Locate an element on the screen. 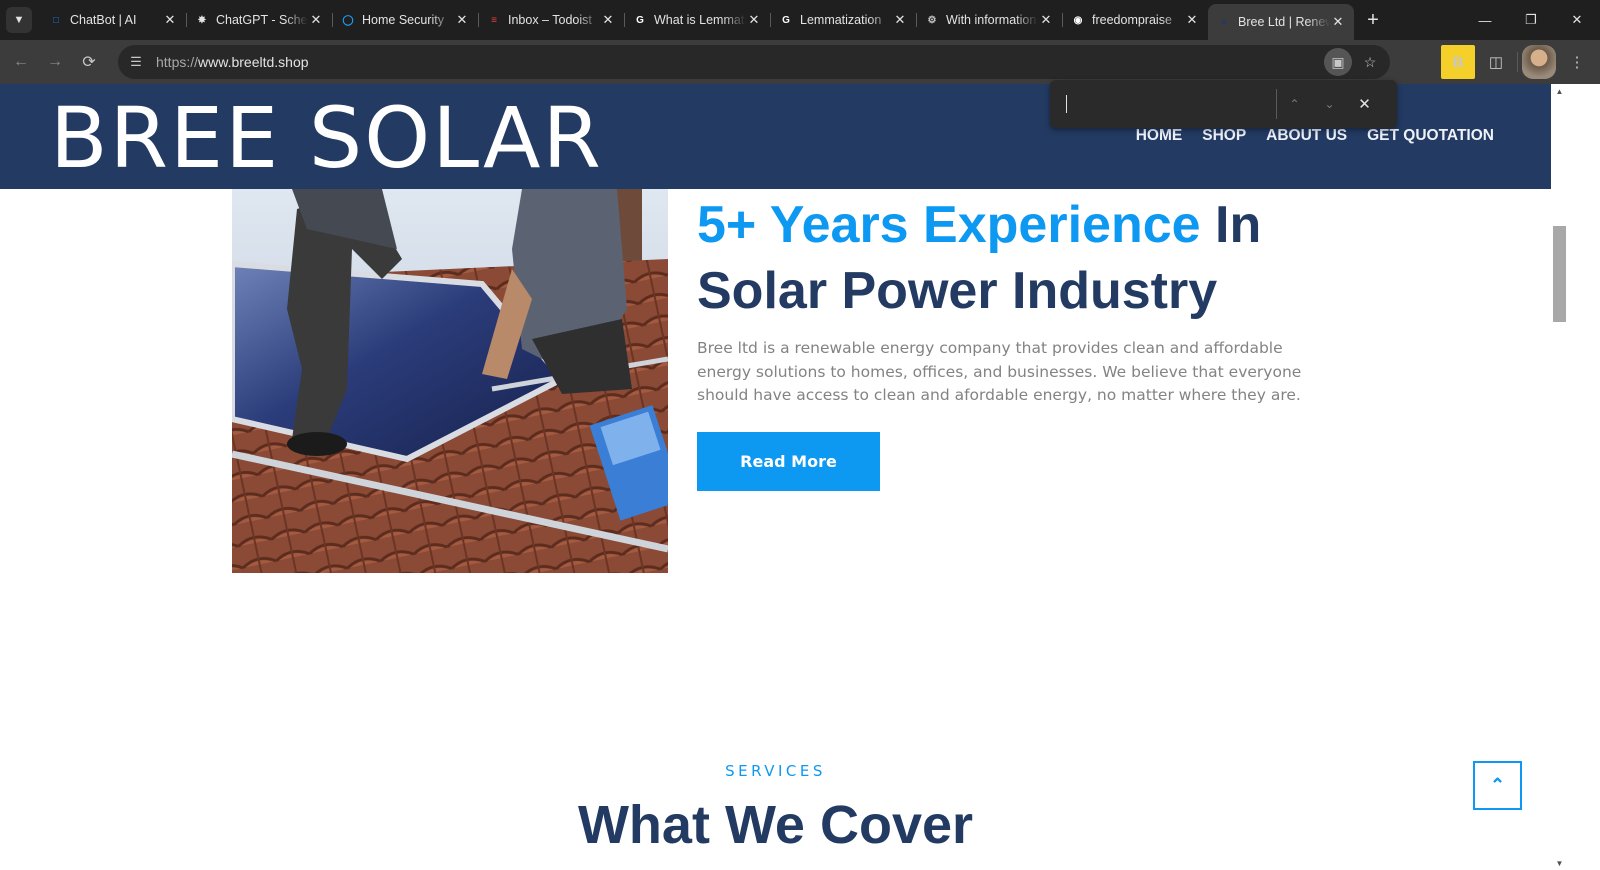  tab-title: Home Security is located at coordinates (403, 20).